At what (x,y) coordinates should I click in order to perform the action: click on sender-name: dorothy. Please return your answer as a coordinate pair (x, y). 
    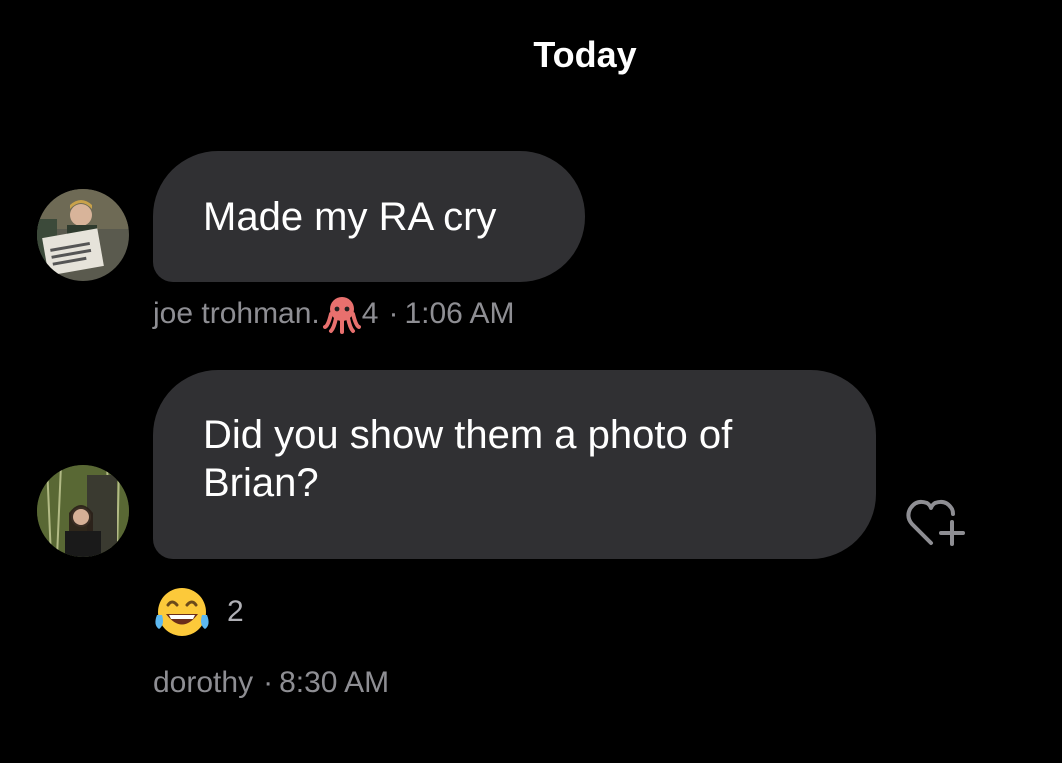
    Looking at the image, I should click on (203, 683).